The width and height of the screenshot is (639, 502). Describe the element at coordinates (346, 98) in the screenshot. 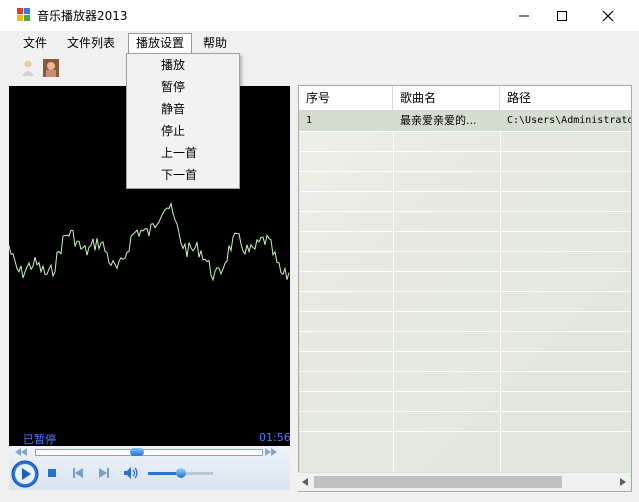

I see `column-header-index: 序号` at that location.